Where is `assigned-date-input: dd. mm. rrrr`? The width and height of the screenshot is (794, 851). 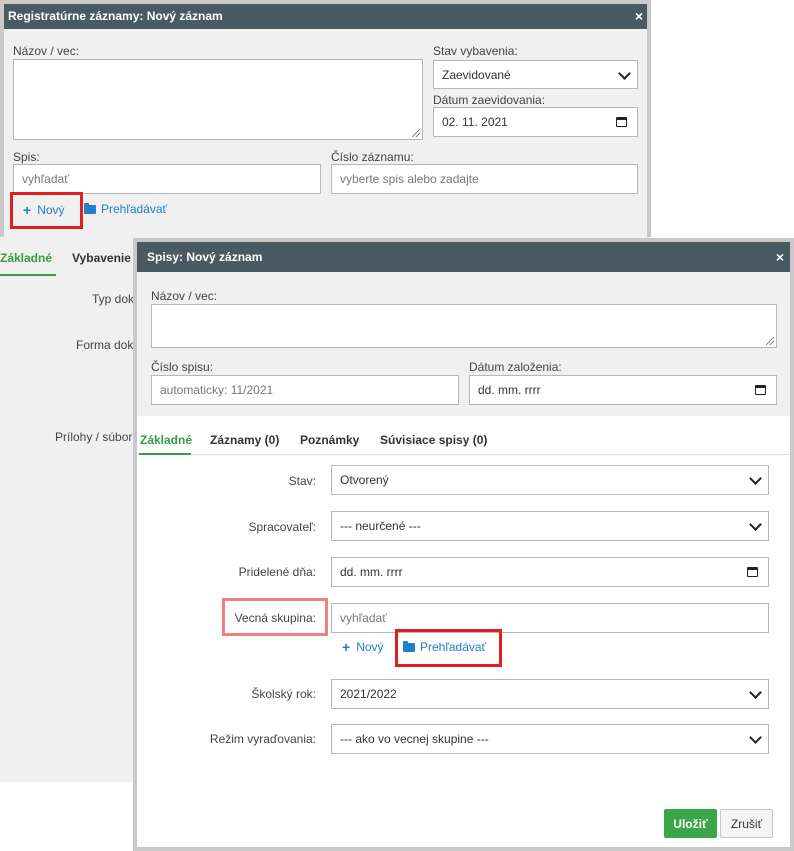
assigned-date-input: dd. mm. rrrr is located at coordinates (550, 572).